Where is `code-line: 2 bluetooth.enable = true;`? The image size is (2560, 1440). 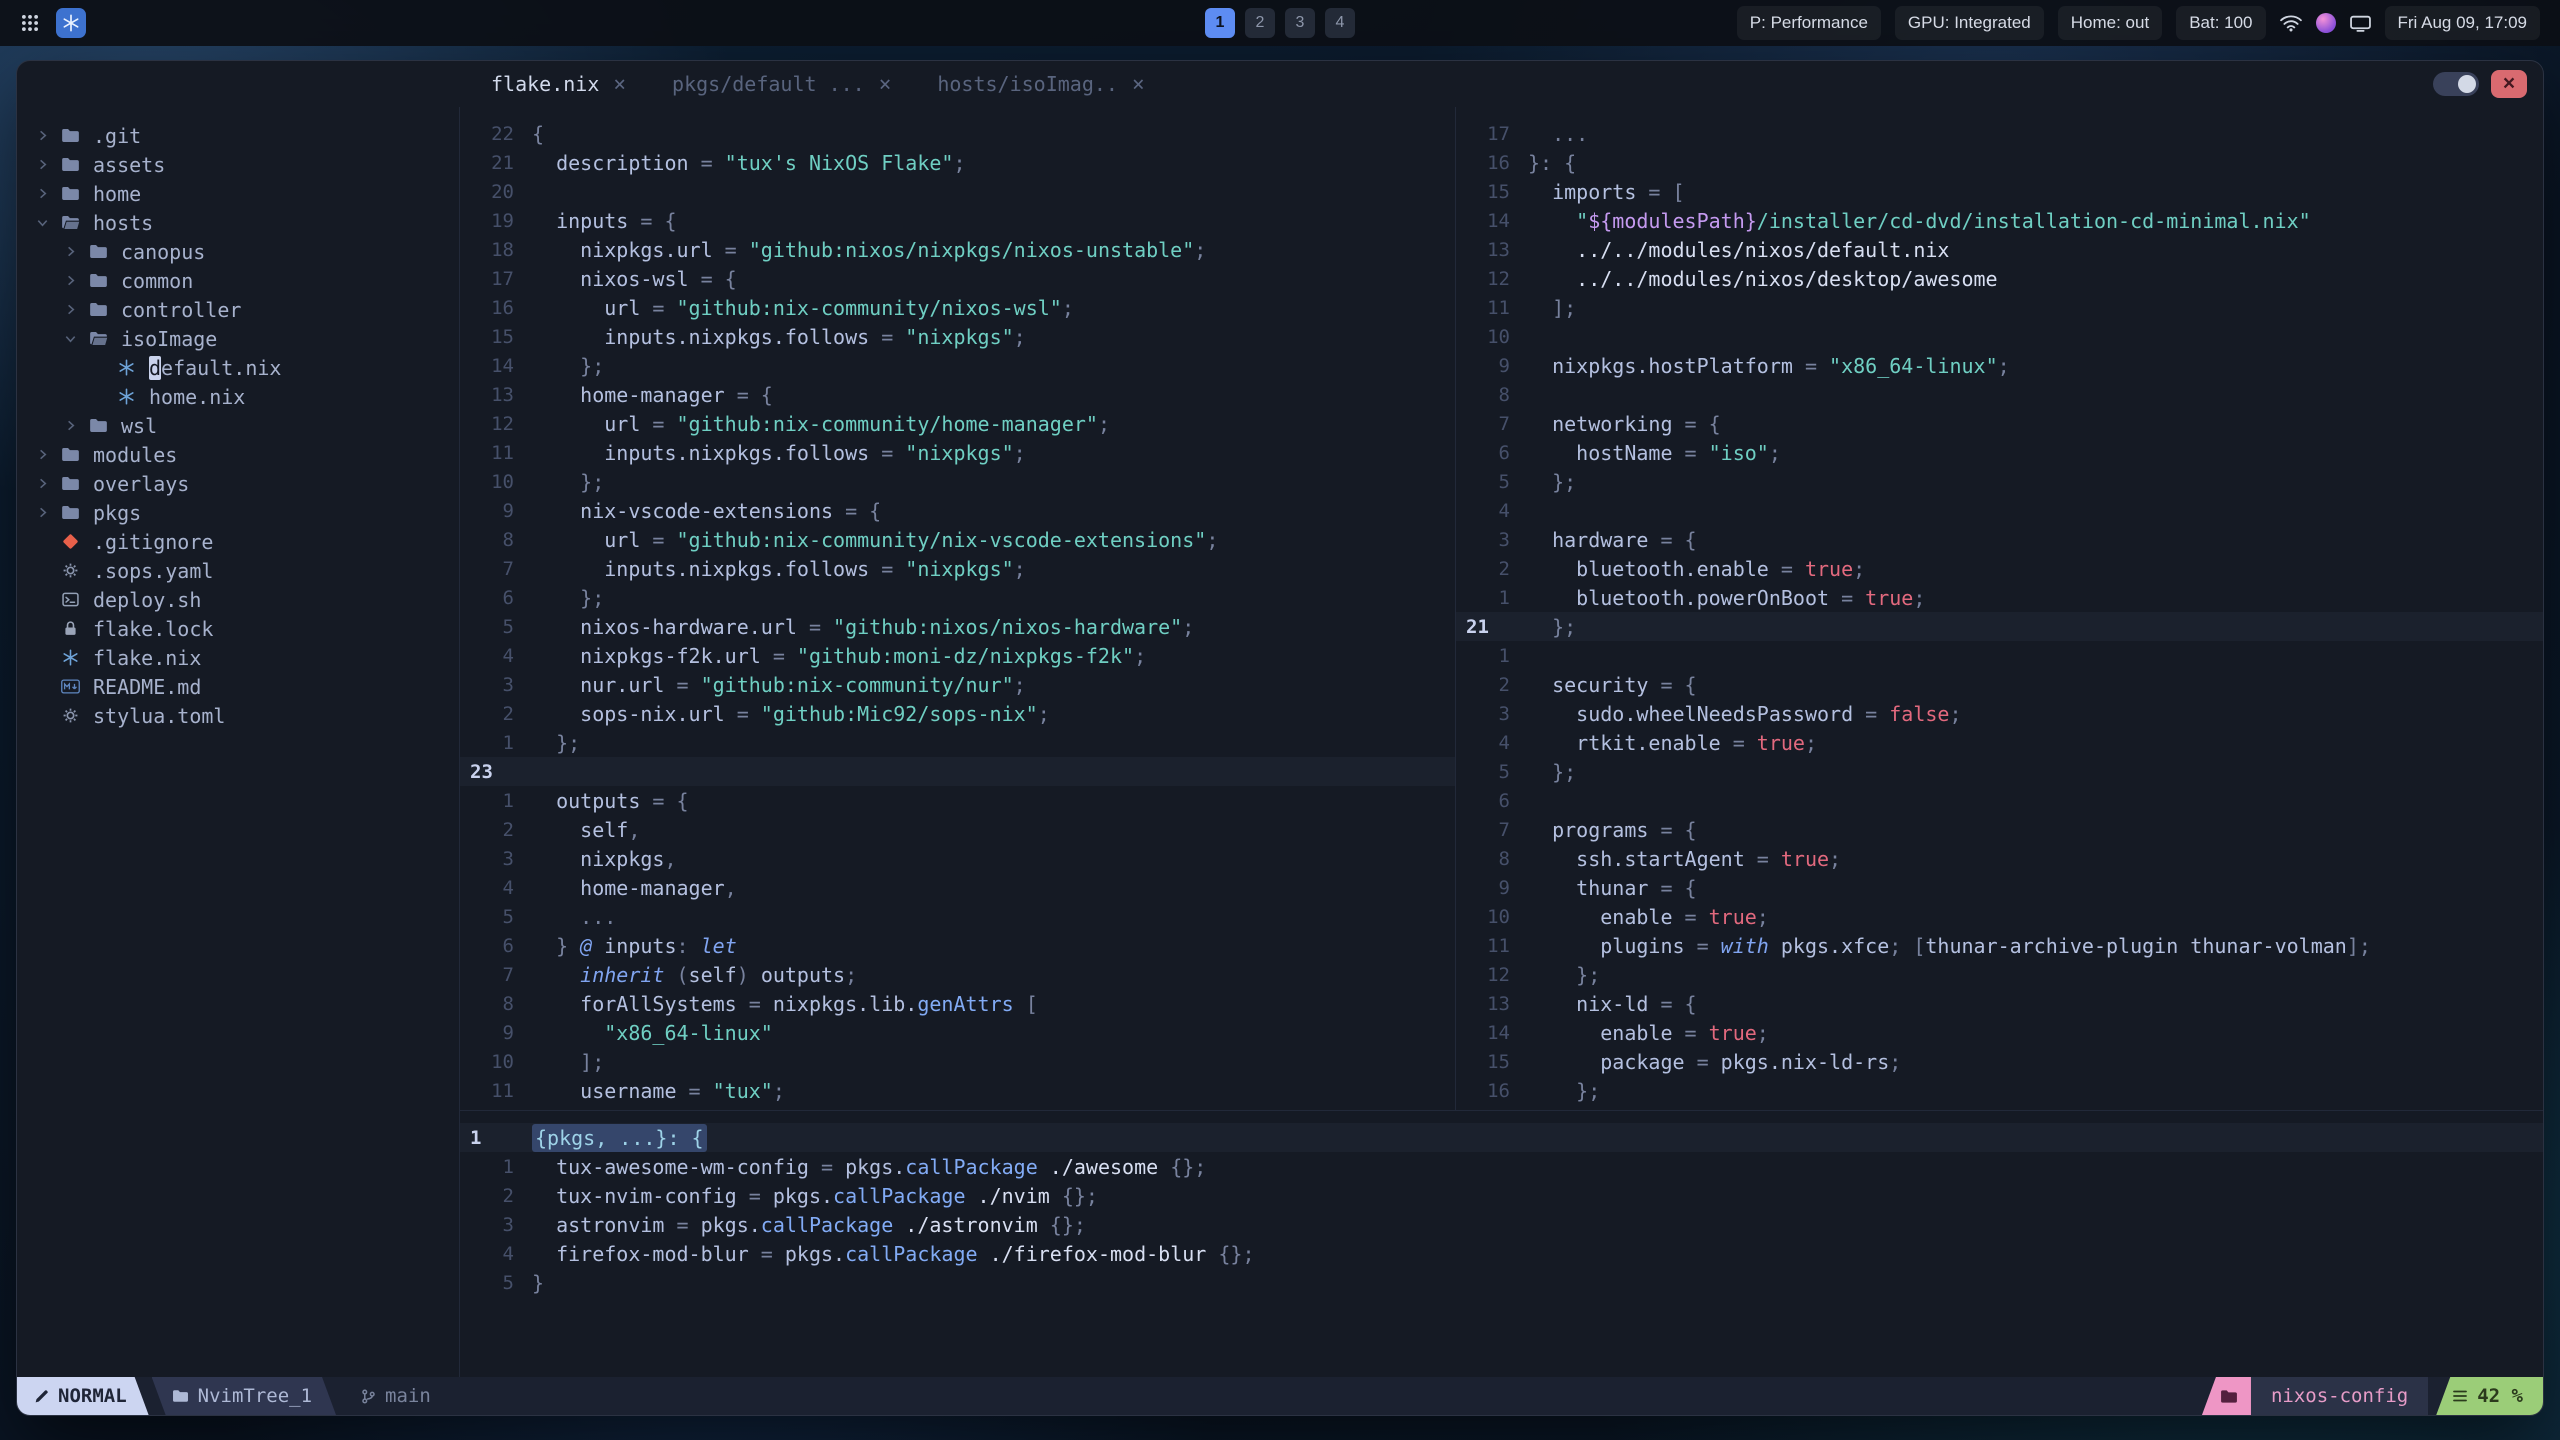
code-line: 2 bluetooth.enable = true; is located at coordinates (1999, 568).